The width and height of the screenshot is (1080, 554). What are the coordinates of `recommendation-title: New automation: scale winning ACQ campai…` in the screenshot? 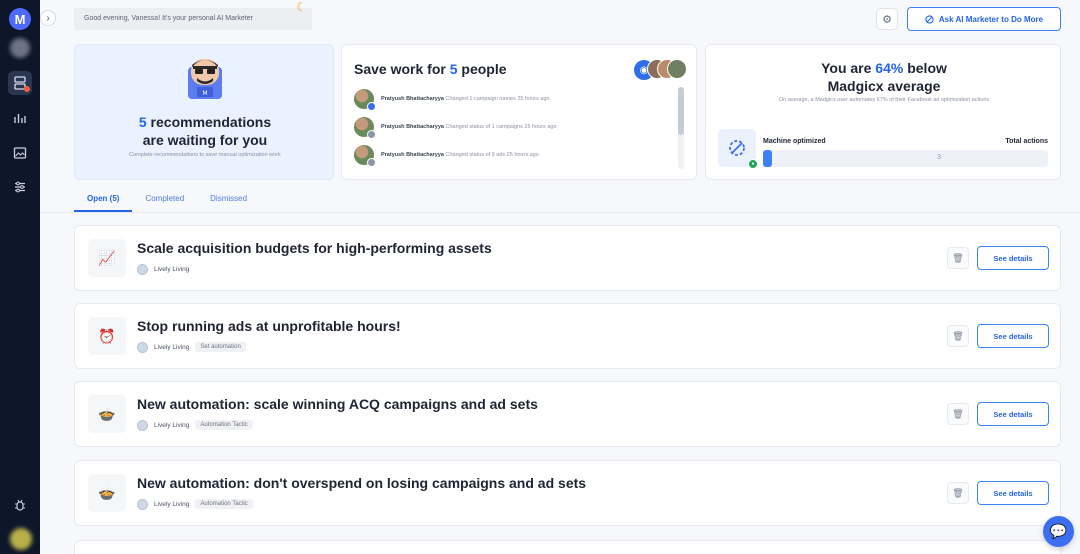 It's located at (337, 404).